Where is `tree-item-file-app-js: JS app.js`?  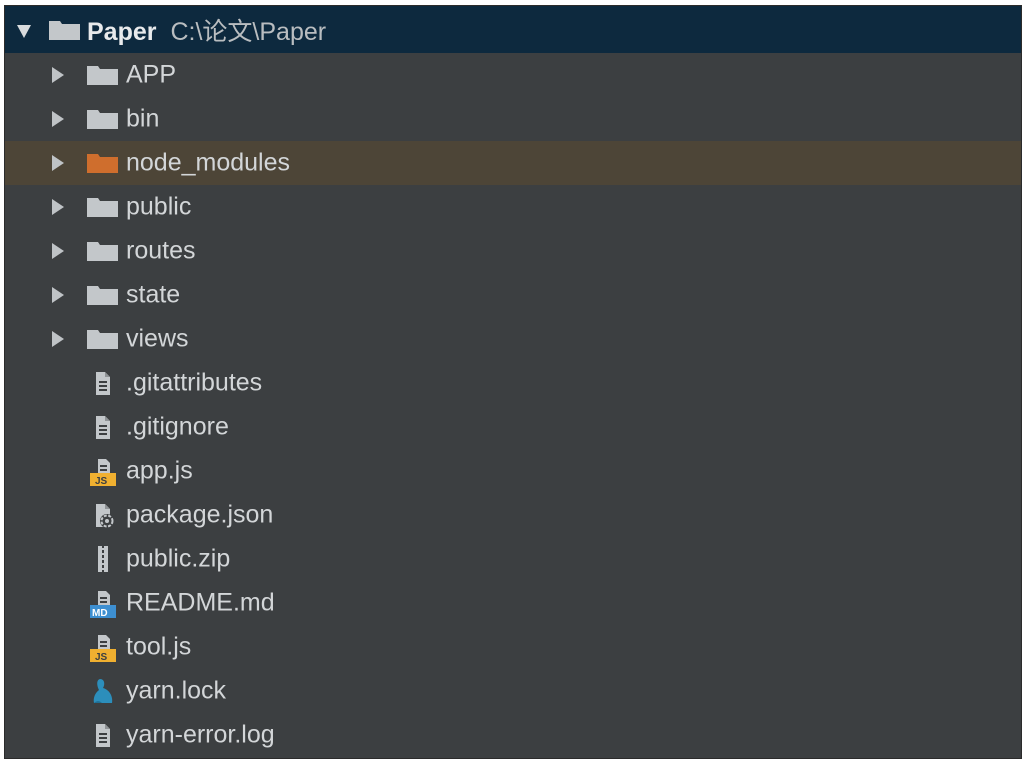
tree-item-file-app-js: JS app.js is located at coordinates (513, 471).